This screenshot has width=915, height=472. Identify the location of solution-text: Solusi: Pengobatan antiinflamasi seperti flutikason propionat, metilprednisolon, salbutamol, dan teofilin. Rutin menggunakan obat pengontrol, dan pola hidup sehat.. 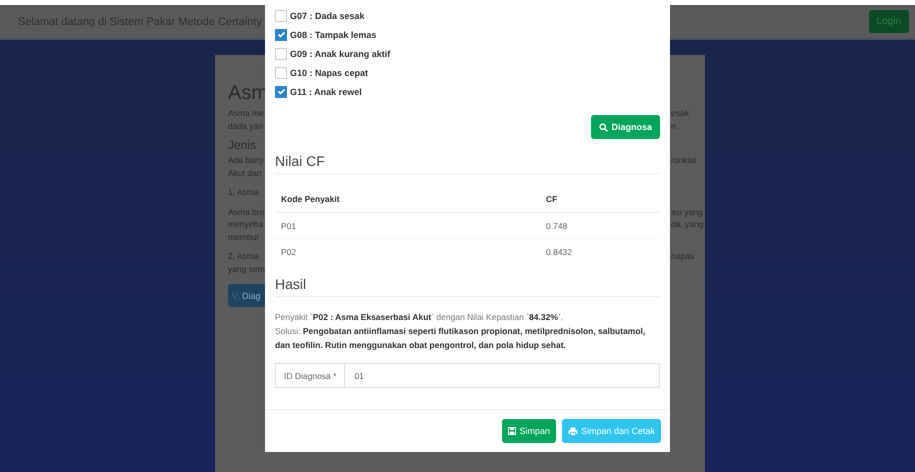
(460, 338).